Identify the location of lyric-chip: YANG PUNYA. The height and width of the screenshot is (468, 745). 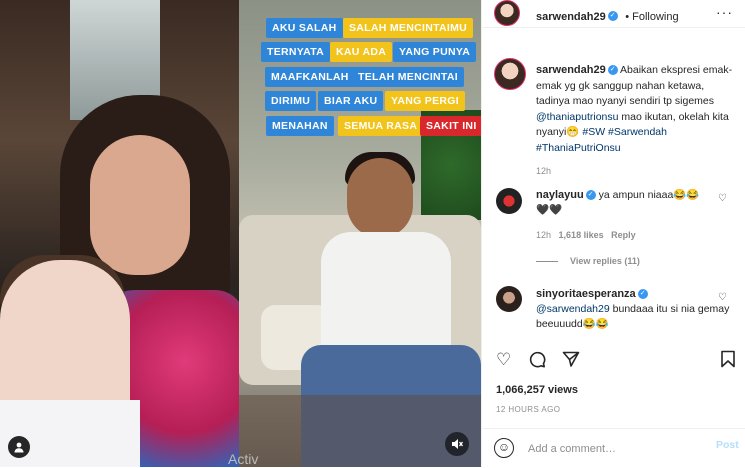
(435, 52).